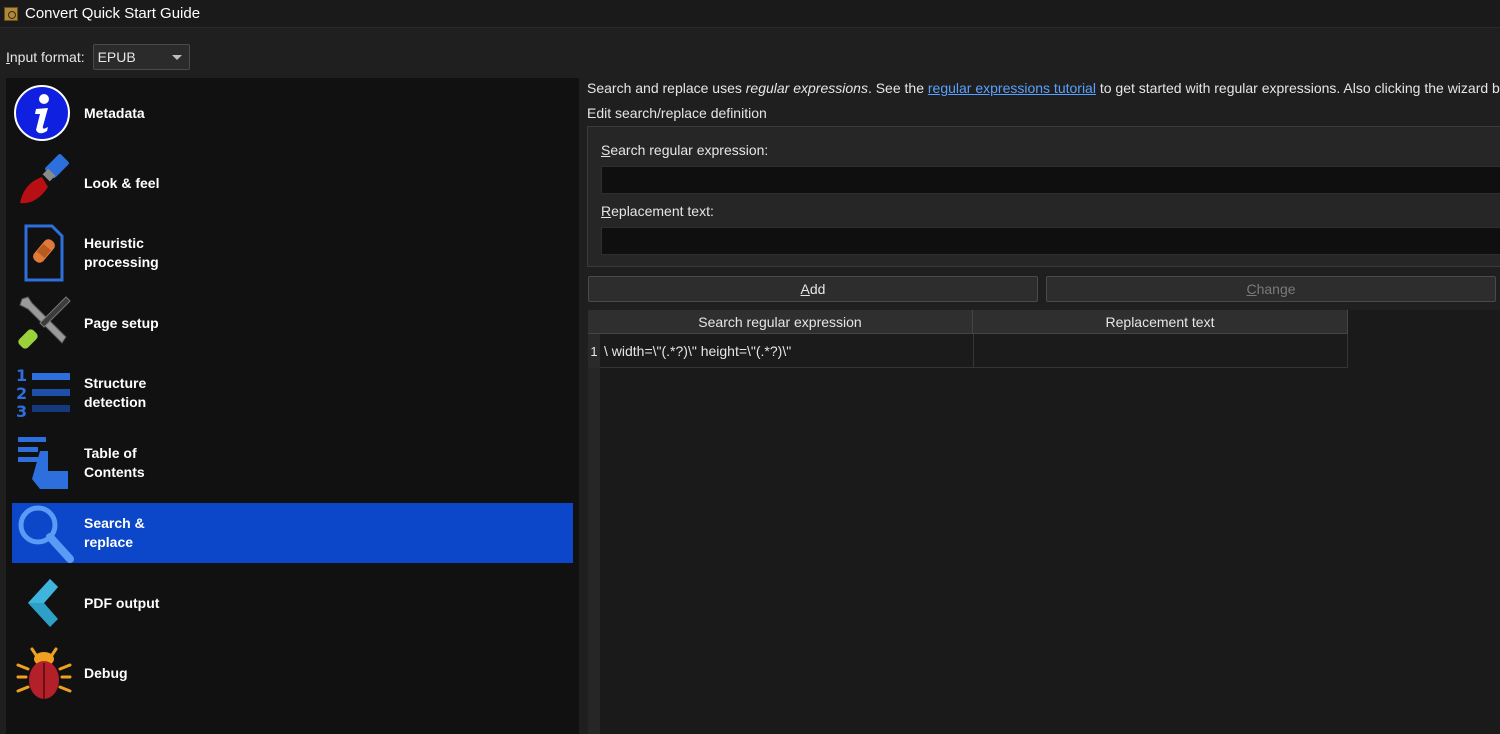 The image size is (1500, 734). I want to click on title-bar: Convert Quick Start Guide, so click(750, 14).